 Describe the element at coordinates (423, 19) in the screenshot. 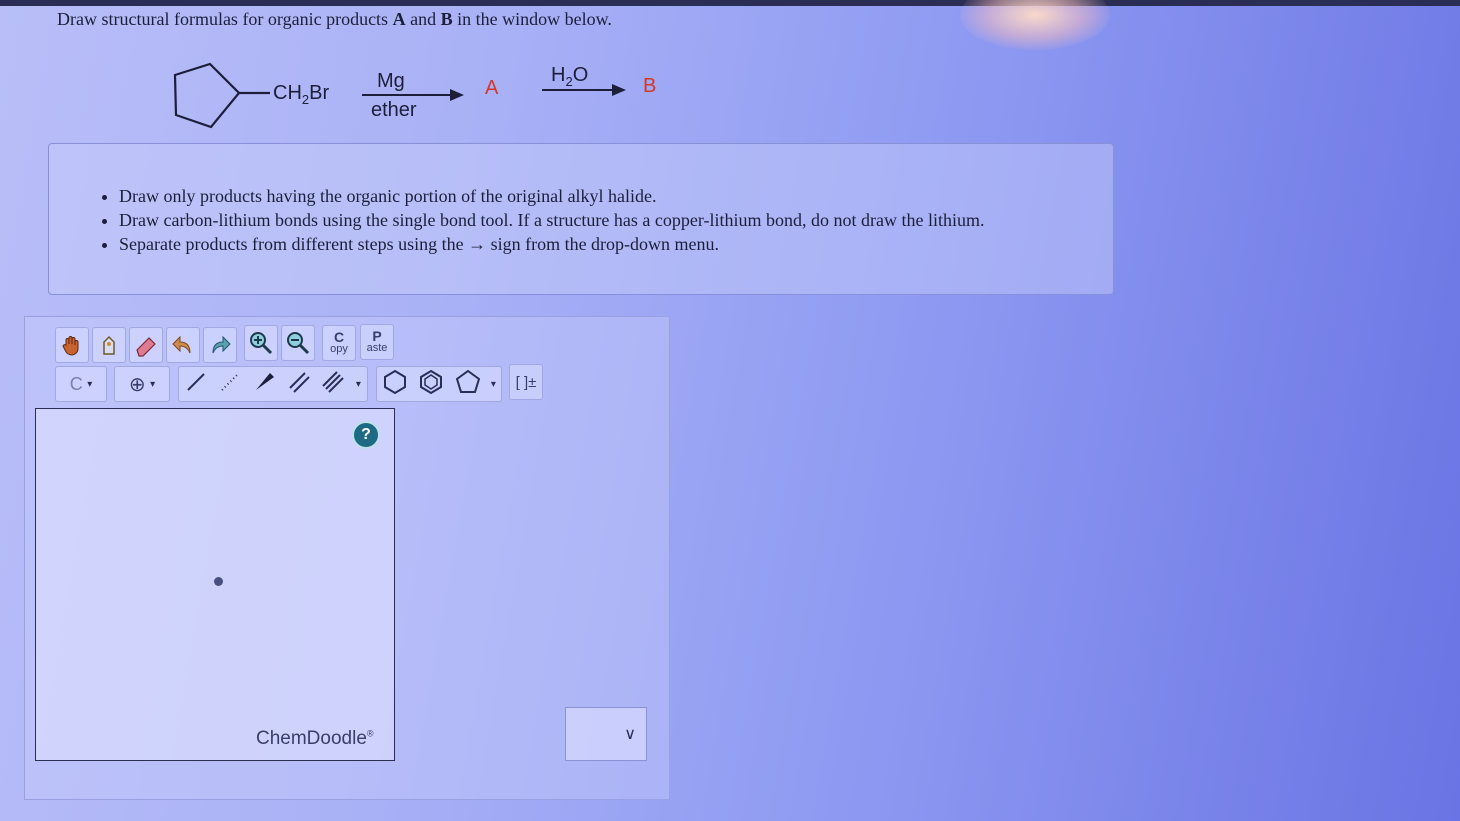

I see `question-part: and` at that location.